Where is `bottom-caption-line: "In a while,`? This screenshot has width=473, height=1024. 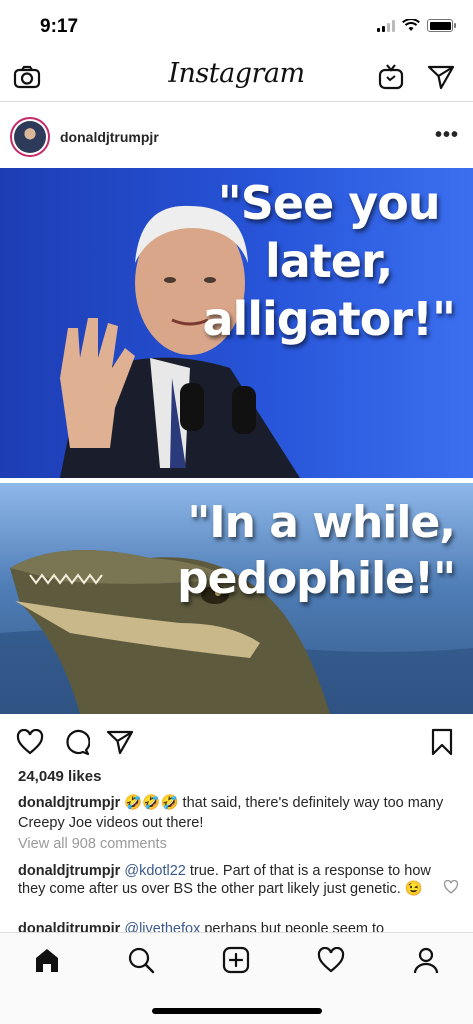 bottom-caption-line: "In a while, is located at coordinates (321, 522).